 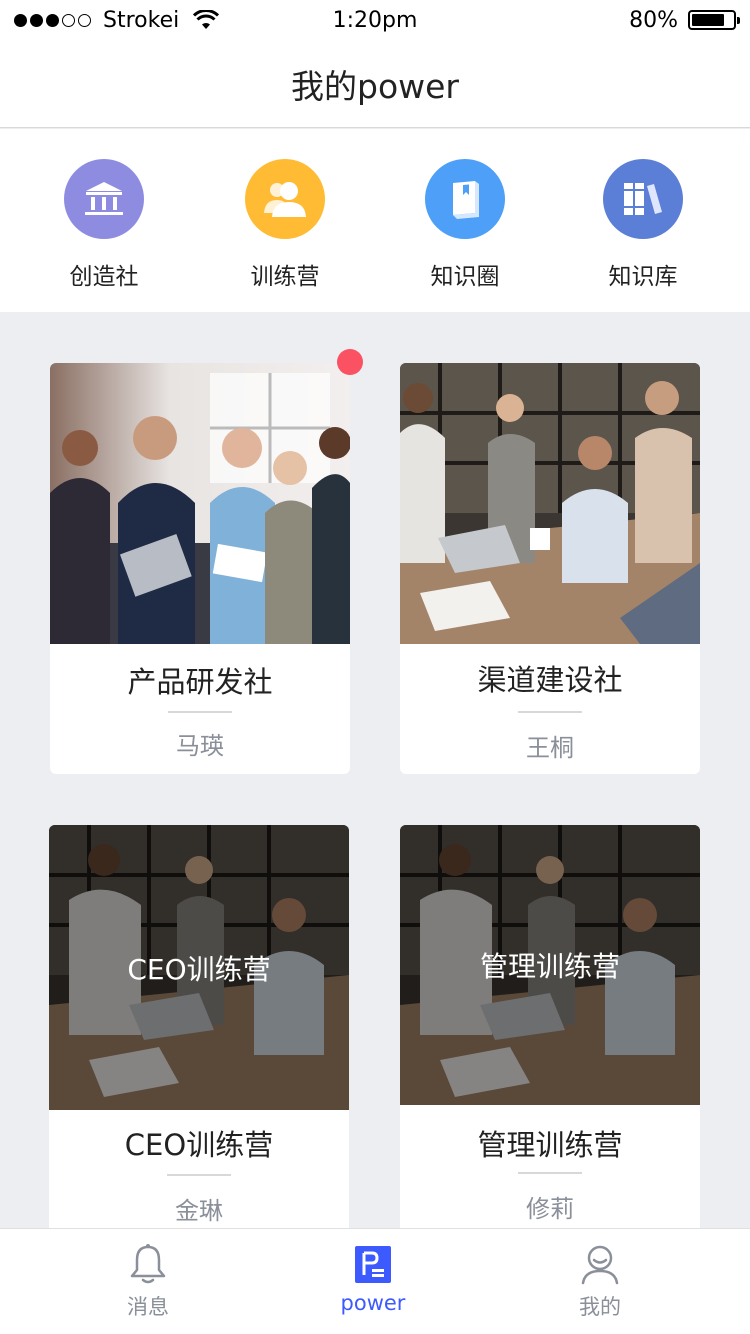 I want to click on category-xunlianying: 训练营, so click(x=285, y=225).